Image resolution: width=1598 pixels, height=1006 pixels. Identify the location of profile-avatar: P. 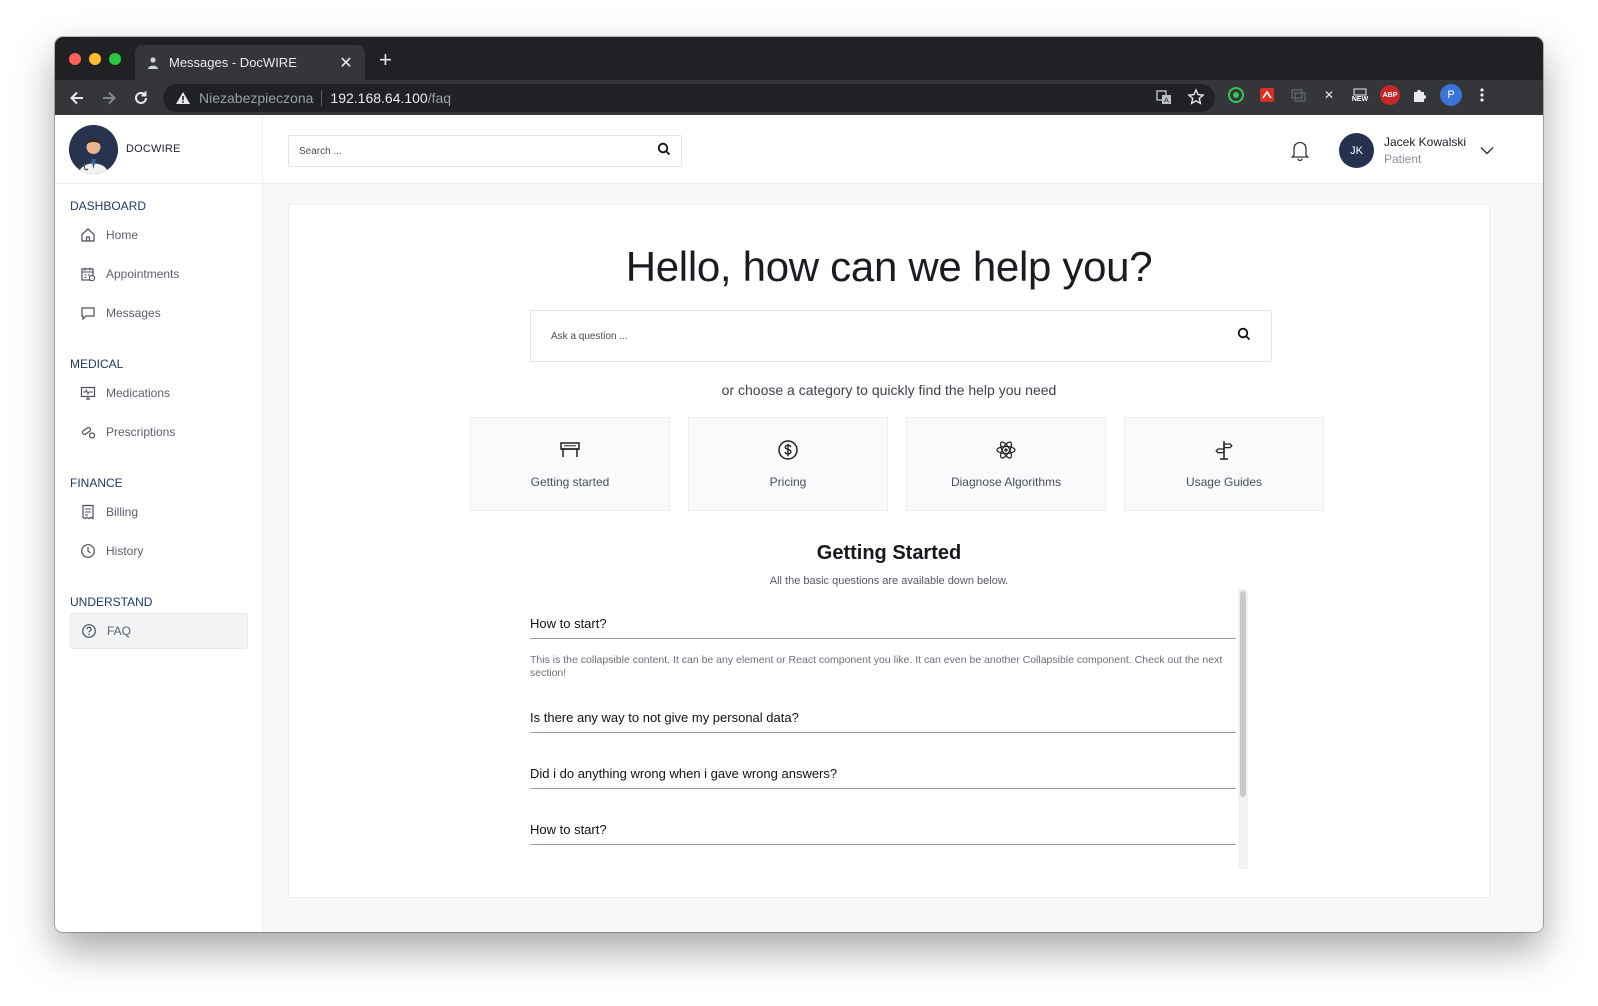
(1451, 95).